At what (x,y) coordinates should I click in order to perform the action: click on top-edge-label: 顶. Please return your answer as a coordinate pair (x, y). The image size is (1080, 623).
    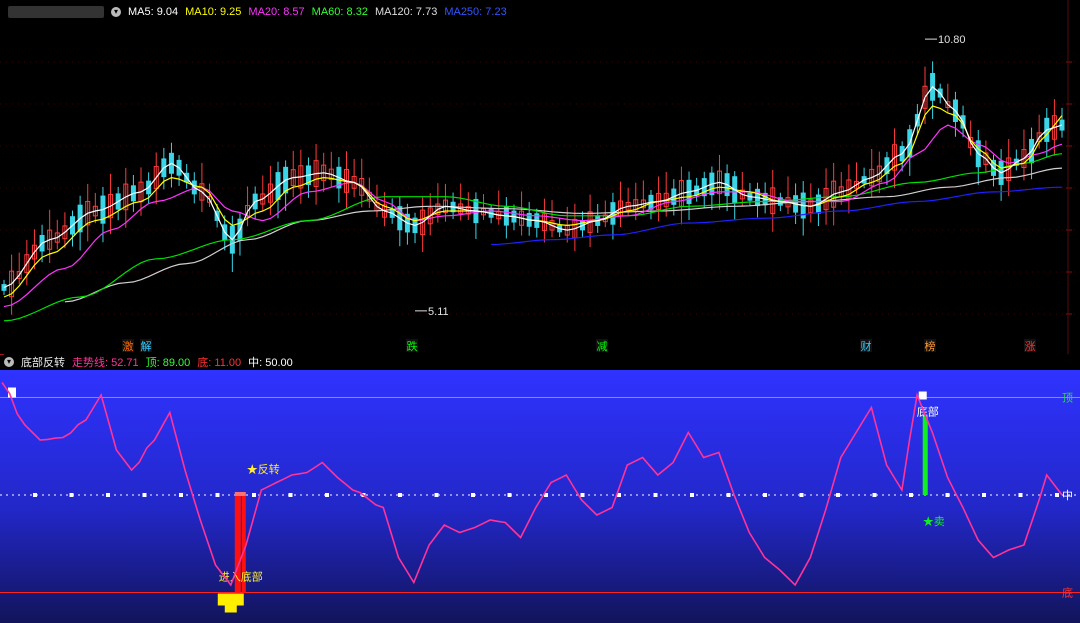
    Looking at the image, I should click on (1067, 398).